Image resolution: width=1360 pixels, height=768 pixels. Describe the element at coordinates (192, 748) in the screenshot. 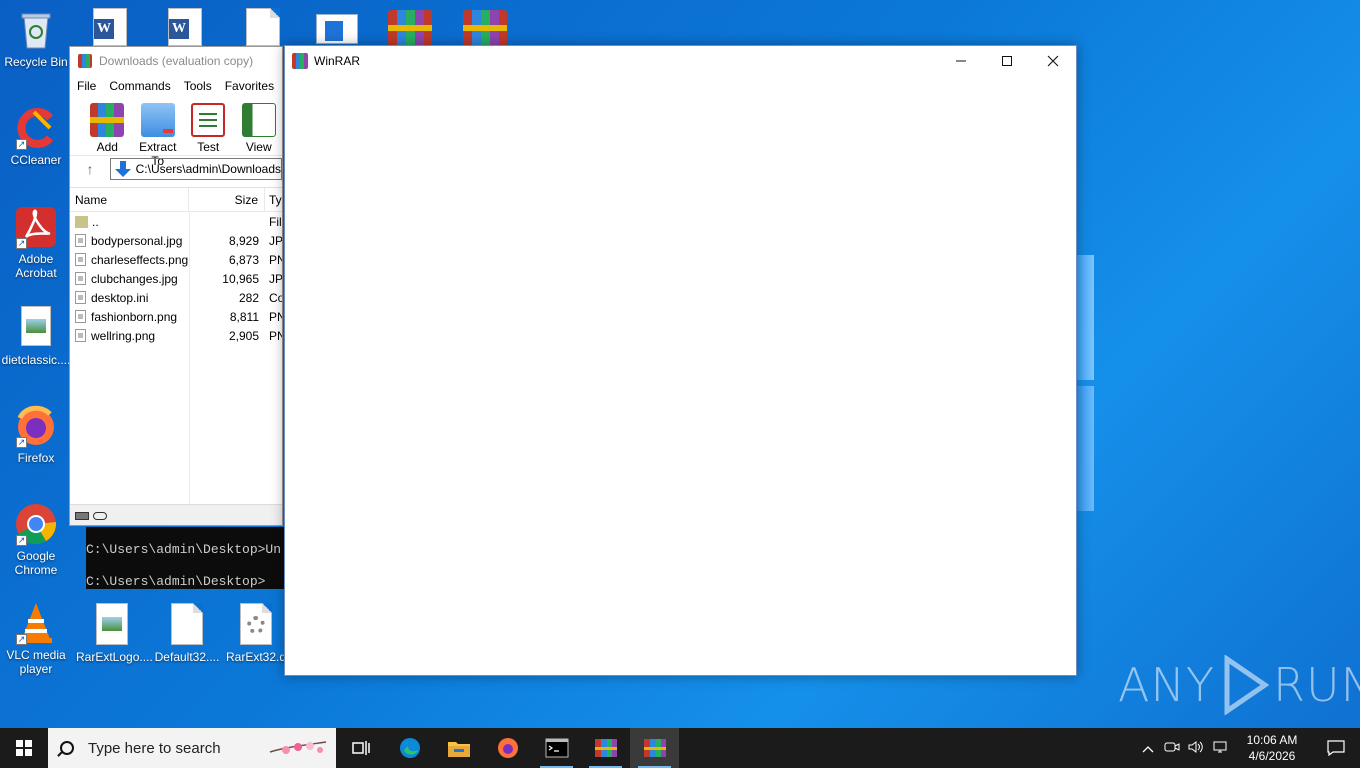

I see `taskbar-search-box: Type here to search` at that location.